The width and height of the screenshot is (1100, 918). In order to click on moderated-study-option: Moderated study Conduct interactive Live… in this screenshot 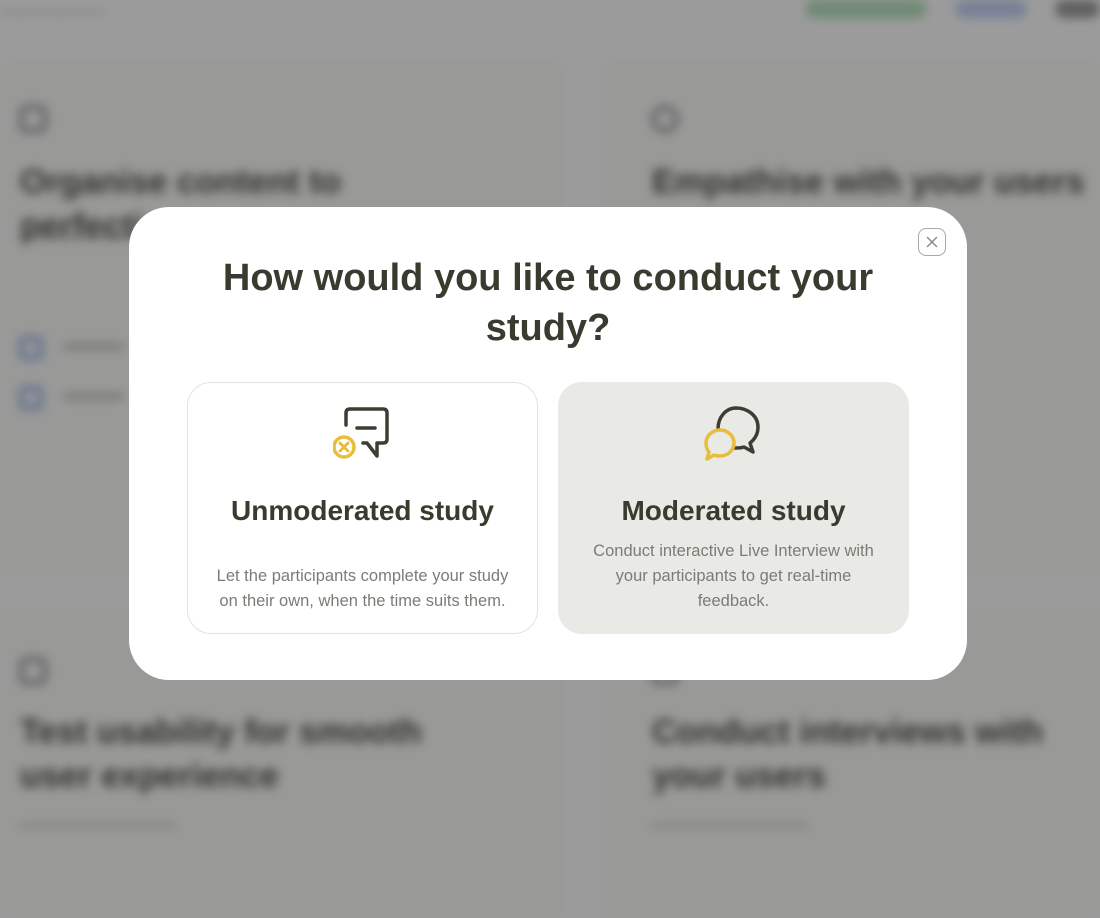, I will do `click(733, 508)`.